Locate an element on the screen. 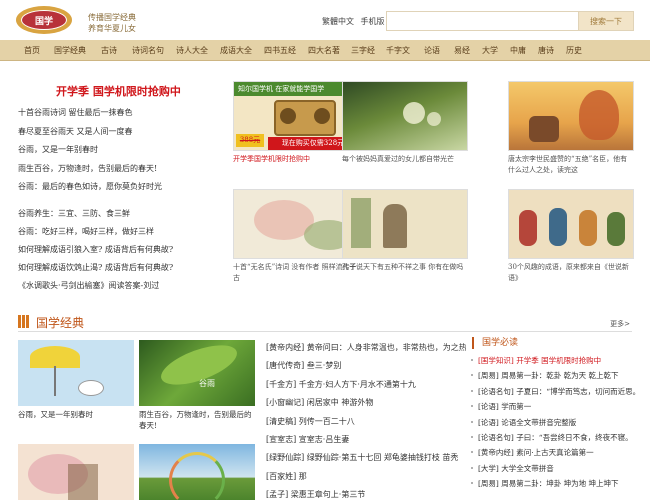  classic-article-link: [黄帝内经] 黄帝问曰：人身非常温也，非常热也，为之热 is located at coordinates (366, 351).